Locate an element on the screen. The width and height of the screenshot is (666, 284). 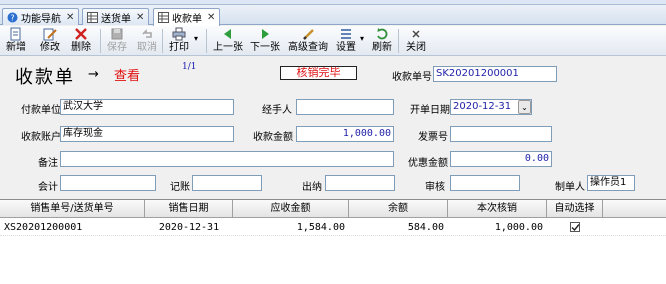
advanced-query-button: 高级查询 is located at coordinates (308, 41).